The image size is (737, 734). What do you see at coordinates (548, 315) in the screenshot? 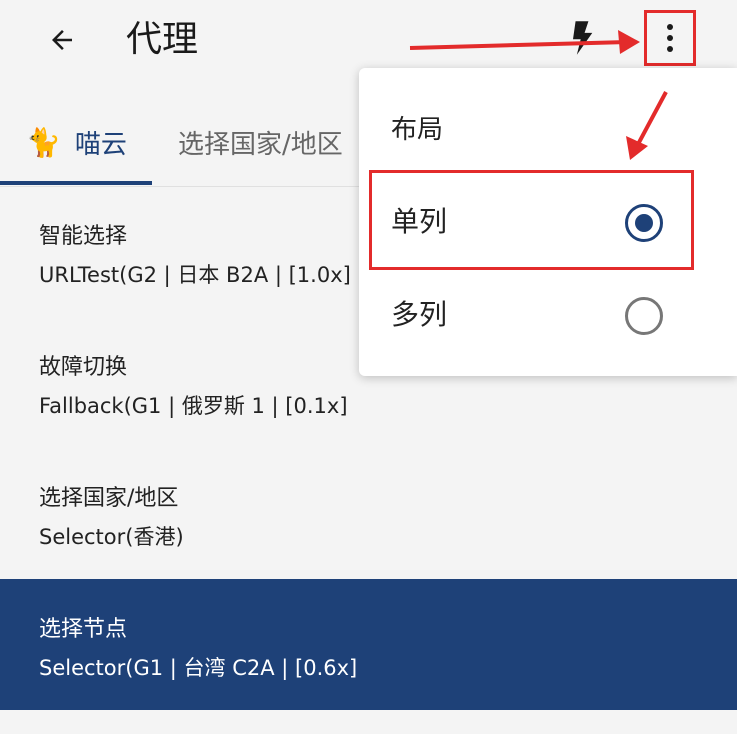
I see `menu-option-multi-column: 多列` at bounding box center [548, 315].